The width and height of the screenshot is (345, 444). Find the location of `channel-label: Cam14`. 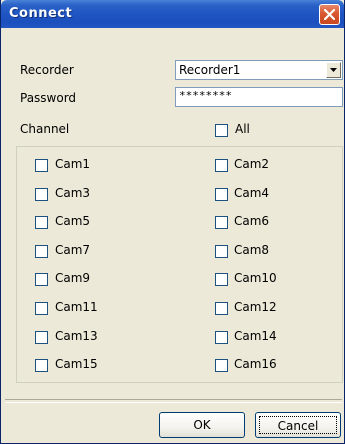

channel-label: Cam14 is located at coordinates (255, 336).